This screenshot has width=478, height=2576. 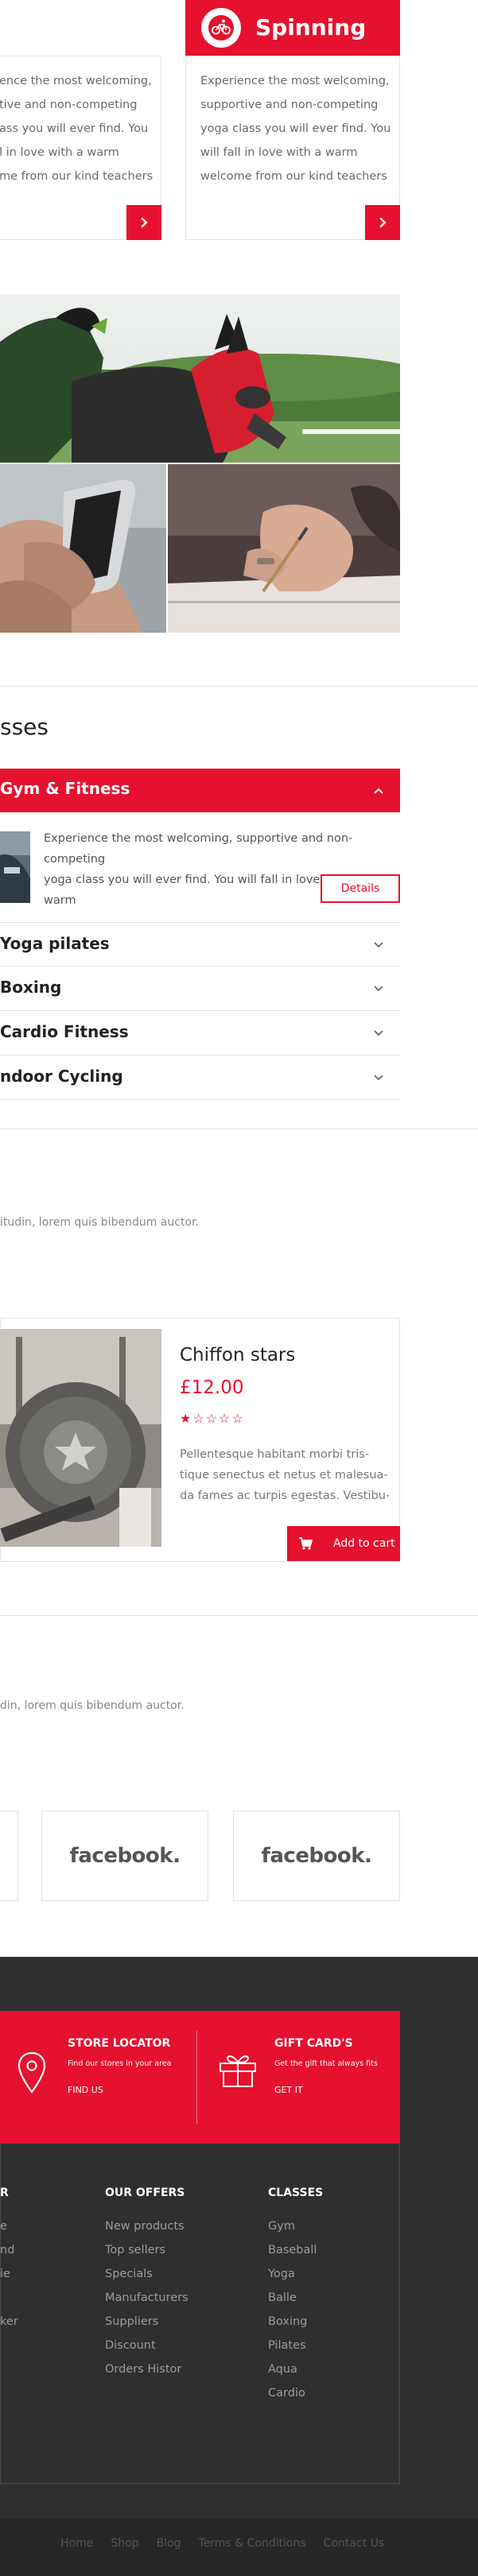 What do you see at coordinates (74, 128) in the screenshot?
I see `card-text-line: ass you will ever find. You` at bounding box center [74, 128].